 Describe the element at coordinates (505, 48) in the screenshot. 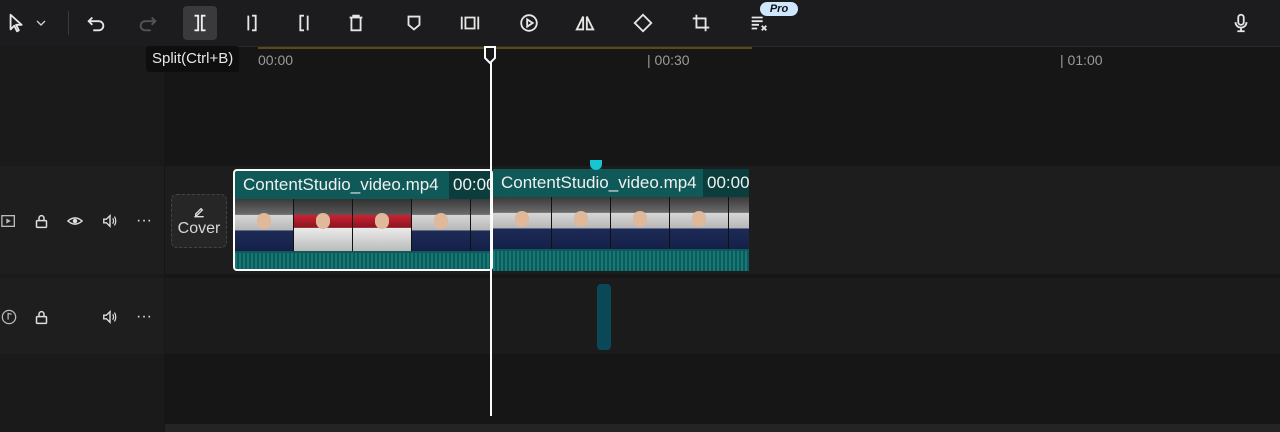

I see `ruler-range-bar` at that location.